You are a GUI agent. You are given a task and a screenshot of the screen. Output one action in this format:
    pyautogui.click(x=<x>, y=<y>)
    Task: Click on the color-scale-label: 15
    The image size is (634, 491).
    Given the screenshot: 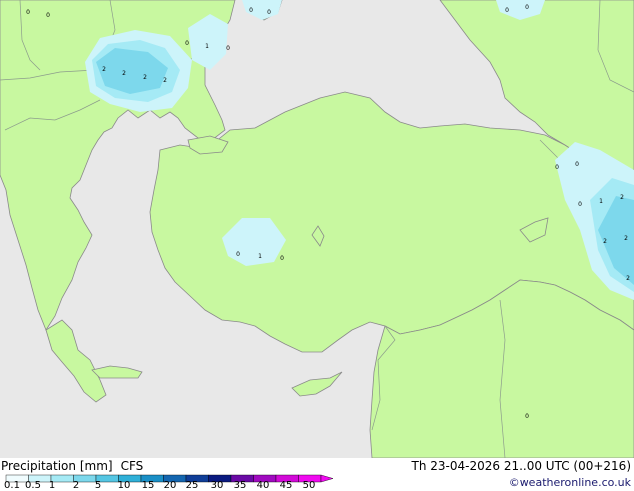 What is the action you would take?
    pyautogui.click(x=148, y=485)
    